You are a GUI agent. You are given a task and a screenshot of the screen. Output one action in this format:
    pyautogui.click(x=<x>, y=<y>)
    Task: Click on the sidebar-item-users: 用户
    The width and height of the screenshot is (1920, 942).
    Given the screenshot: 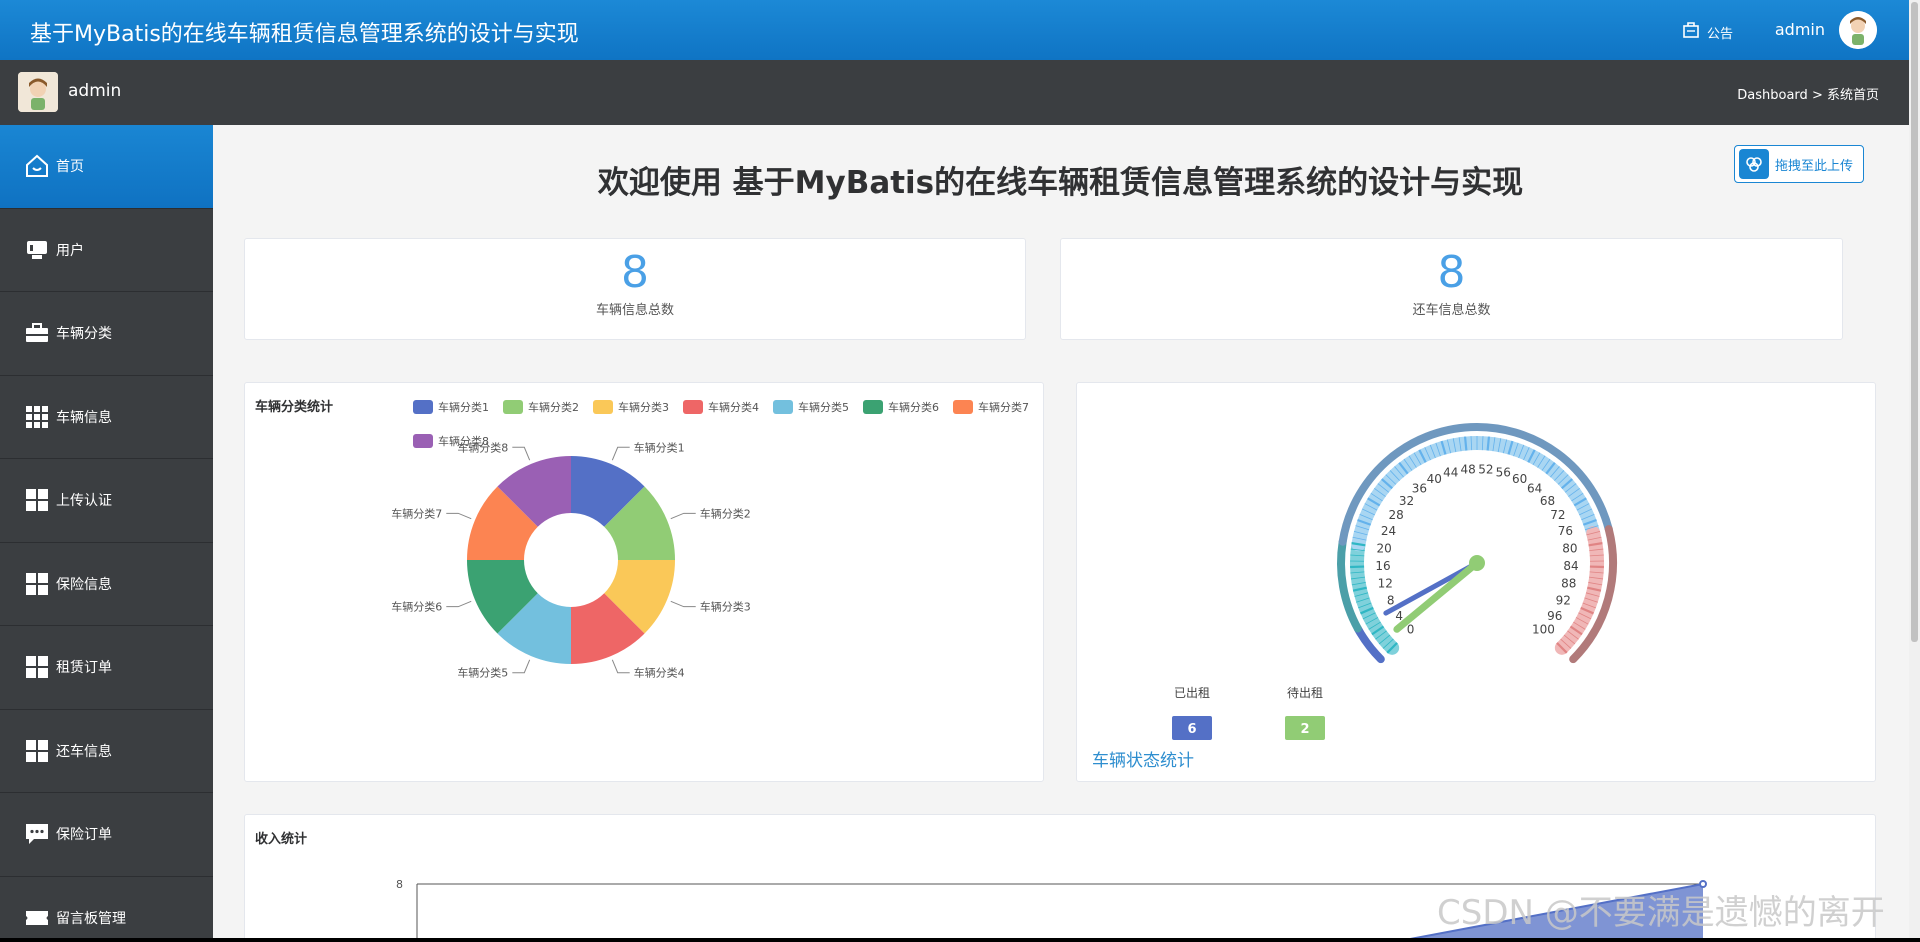 What is the action you would take?
    pyautogui.click(x=106, y=250)
    